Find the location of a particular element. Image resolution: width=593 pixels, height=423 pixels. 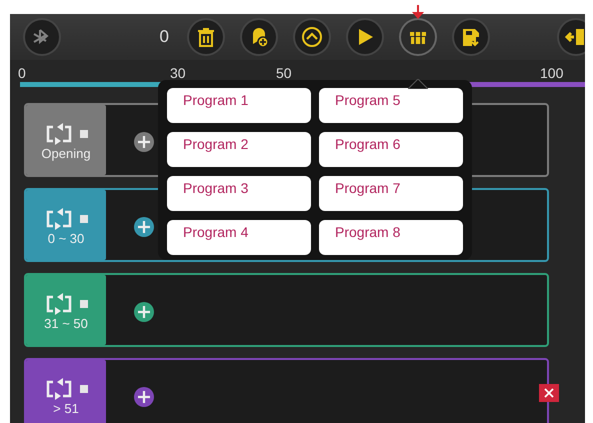

program-button: Program 7 is located at coordinates (391, 193).